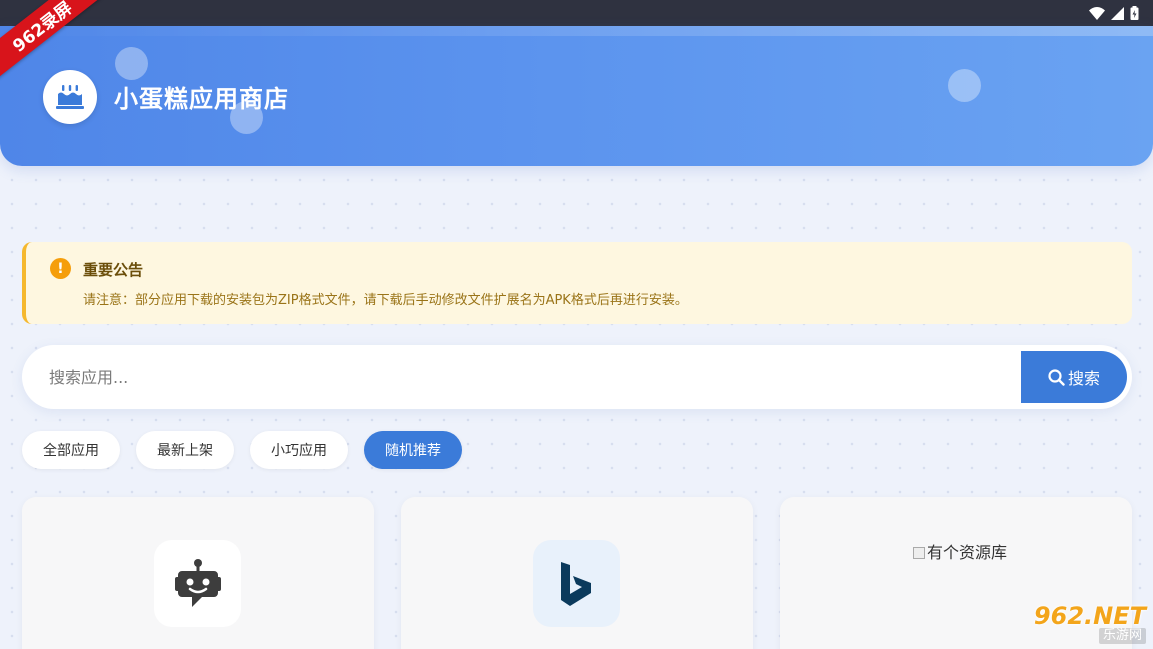  What do you see at coordinates (242, 450) in the screenshot?
I see `category-tabs: 全部应用 最新上架 小巧应用 随机推荐` at bounding box center [242, 450].